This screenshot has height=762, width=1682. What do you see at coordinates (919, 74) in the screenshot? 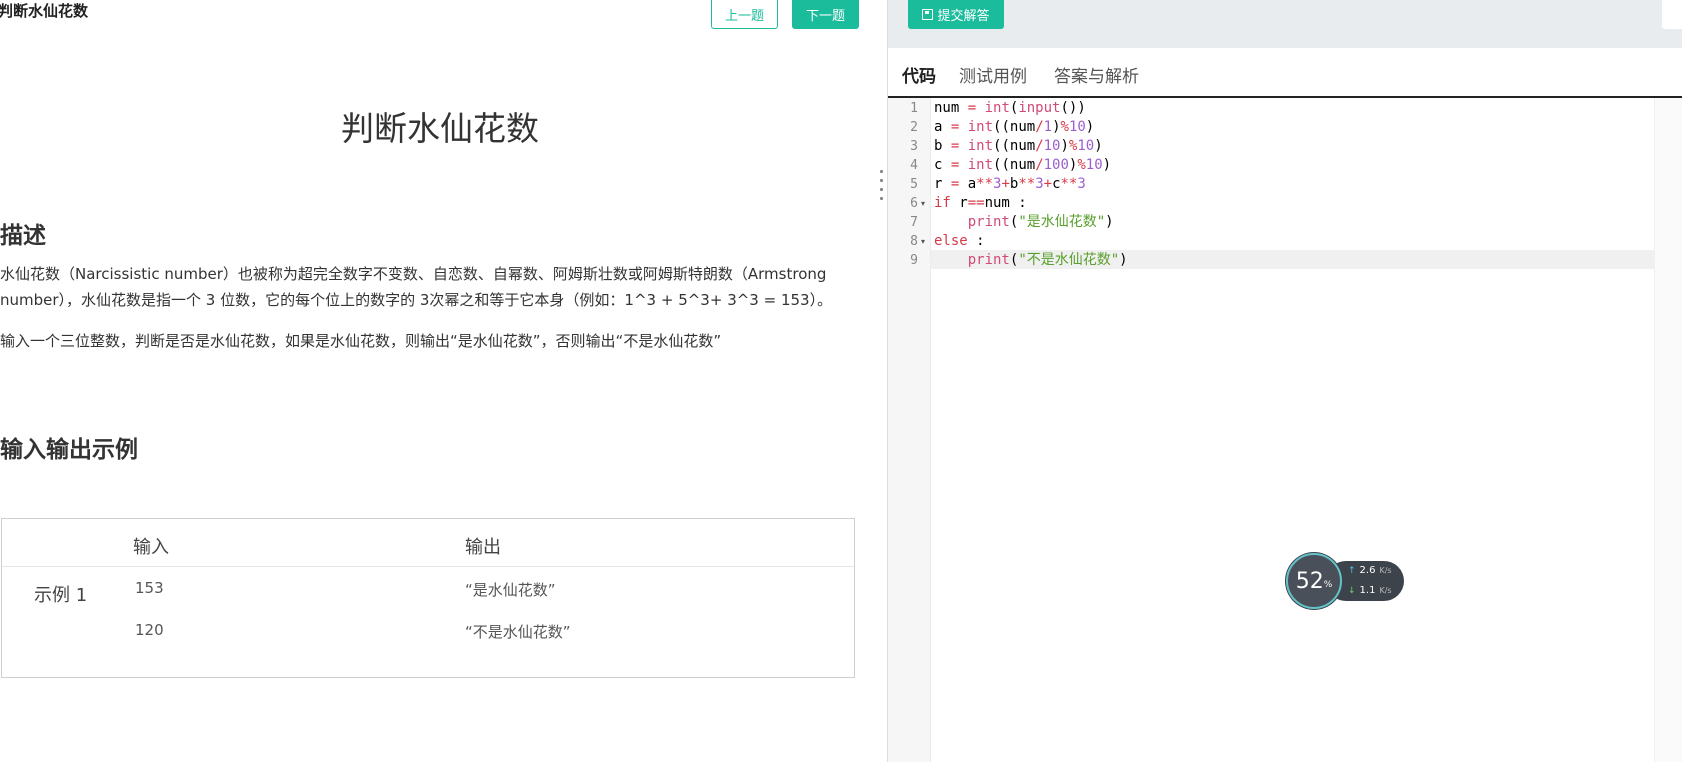
I see `tab-code: 代码` at bounding box center [919, 74].